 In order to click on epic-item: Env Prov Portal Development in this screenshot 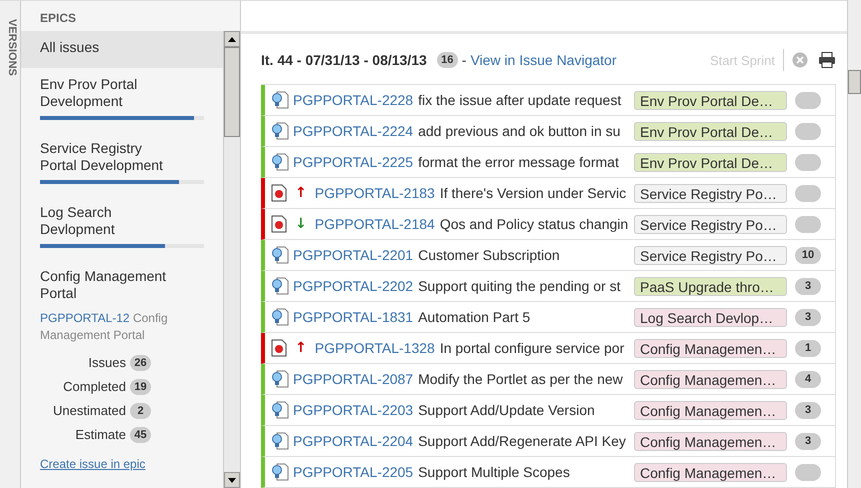, I will do `click(122, 100)`.